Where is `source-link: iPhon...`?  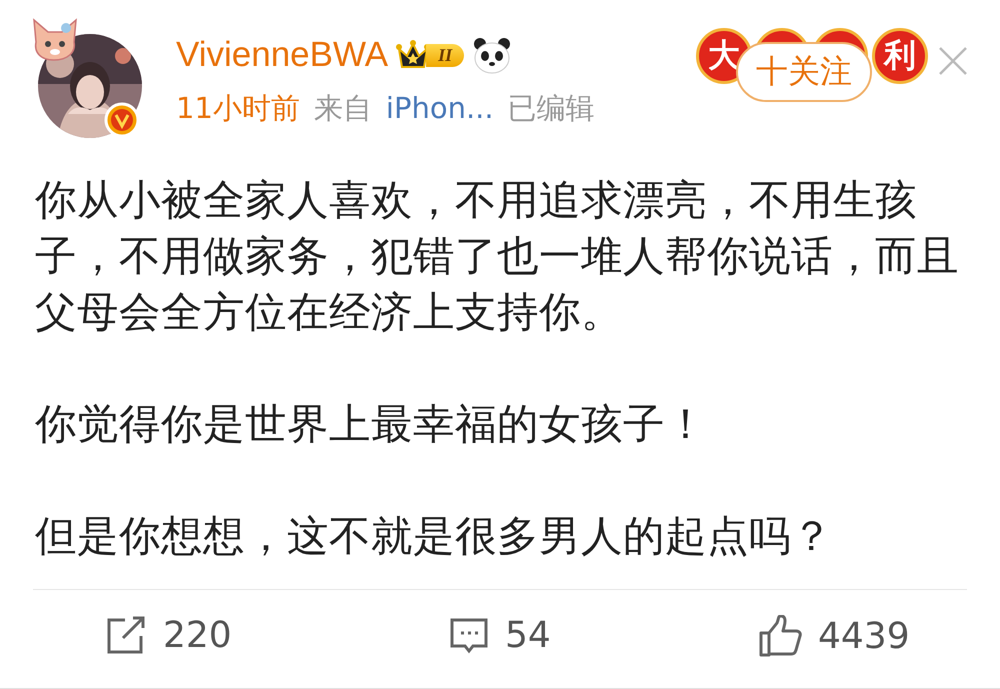
source-link: iPhon... is located at coordinates (440, 108).